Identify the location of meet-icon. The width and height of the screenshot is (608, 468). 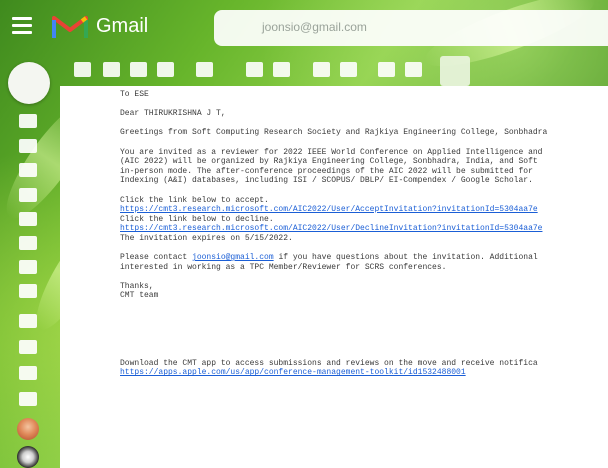
(28, 321).